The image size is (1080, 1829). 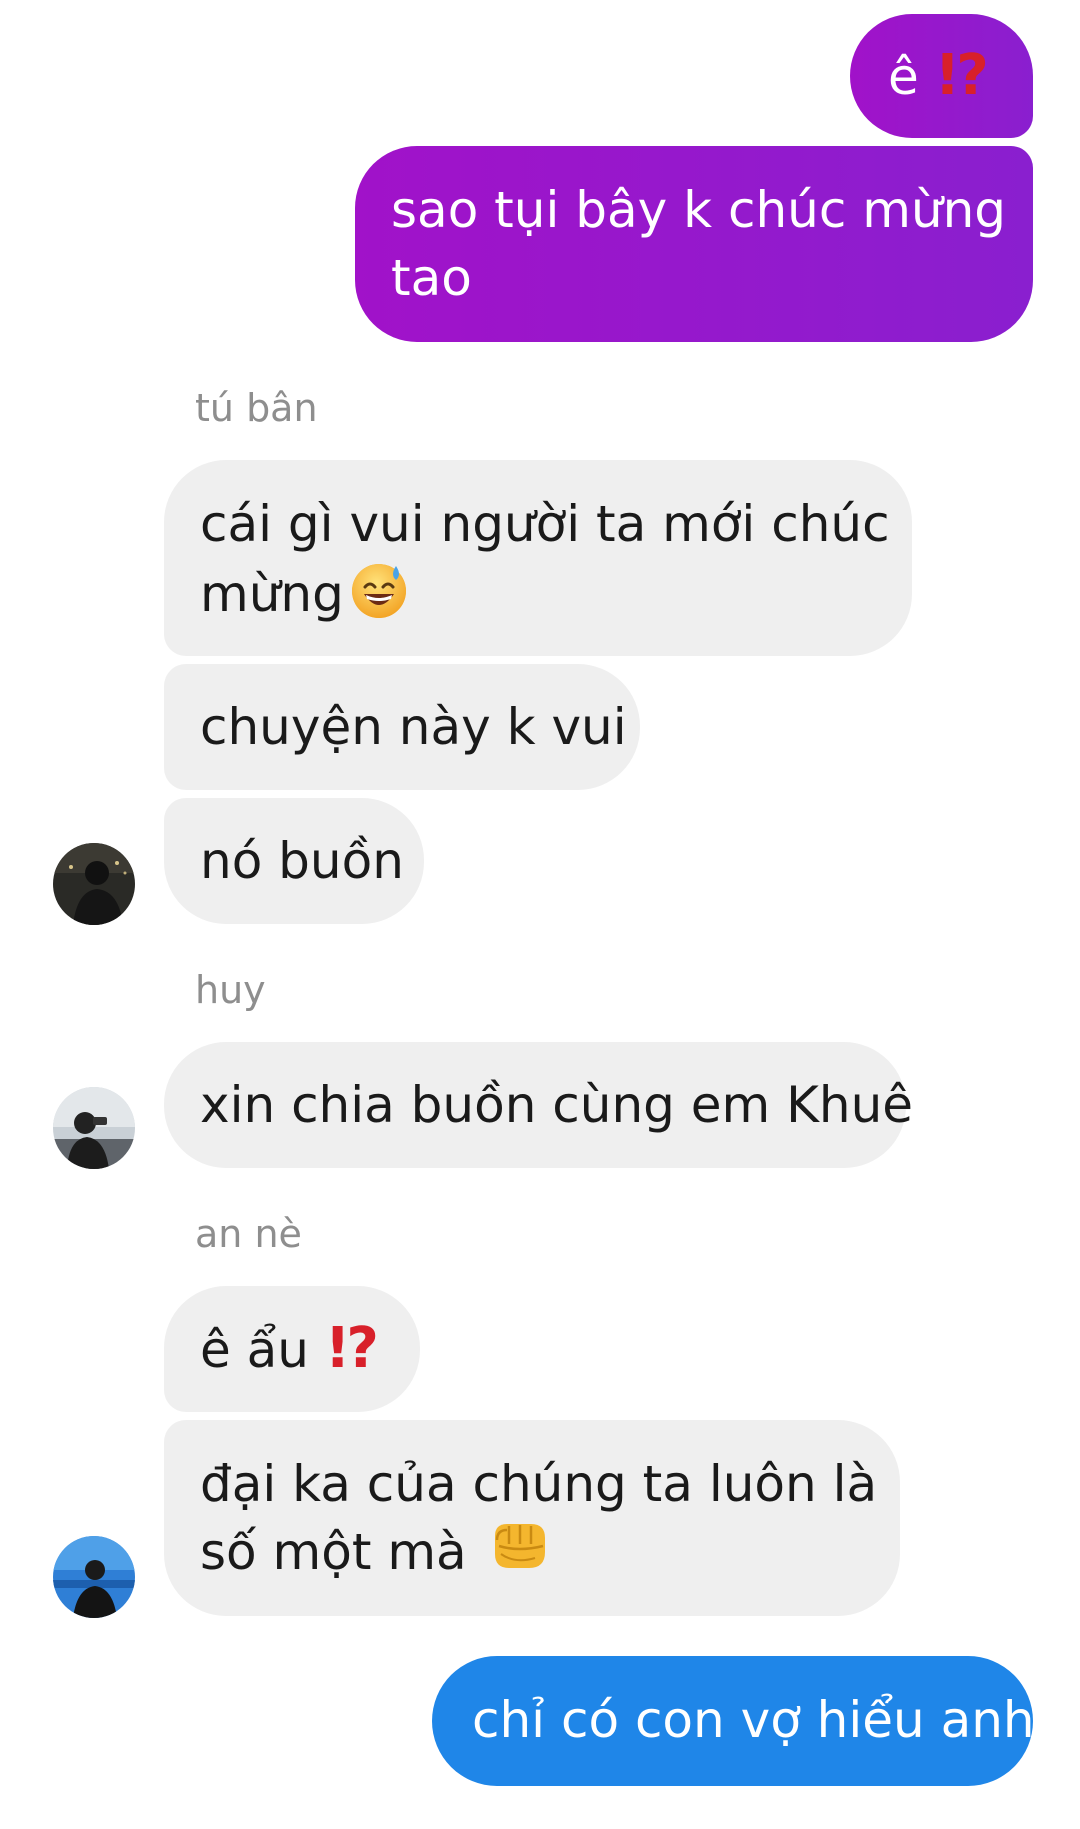 I want to click on incoming-message: chuyện này k vui, so click(x=402, y=727).